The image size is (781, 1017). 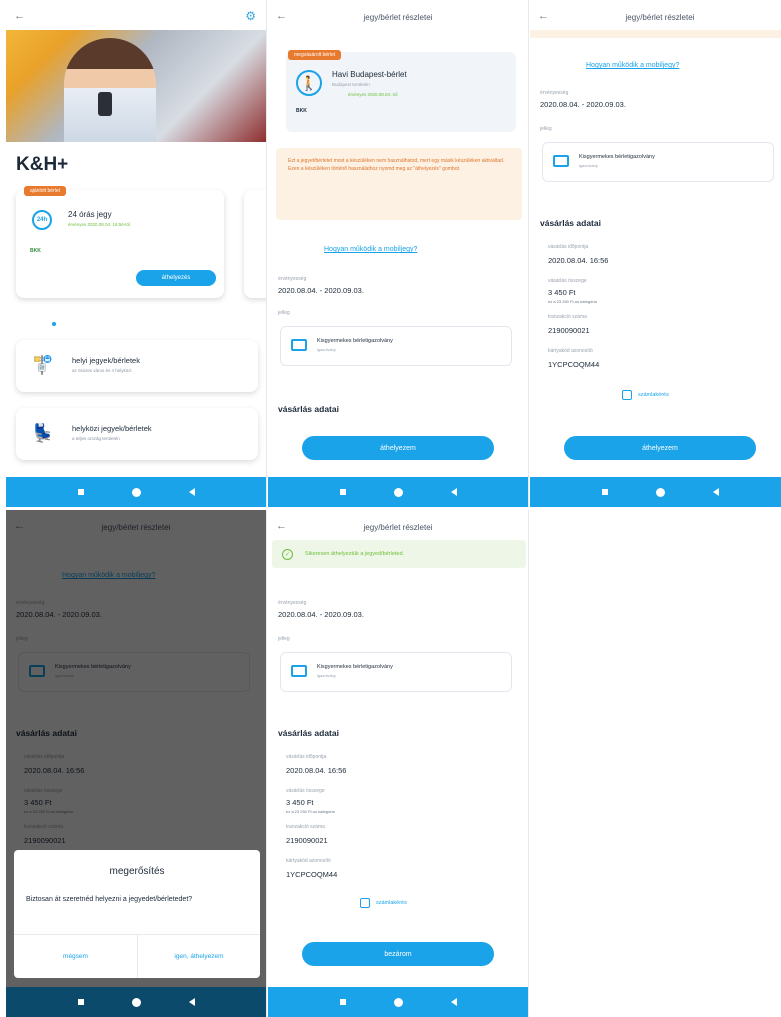 I want to click on check-icon: ✓, so click(x=287, y=554).